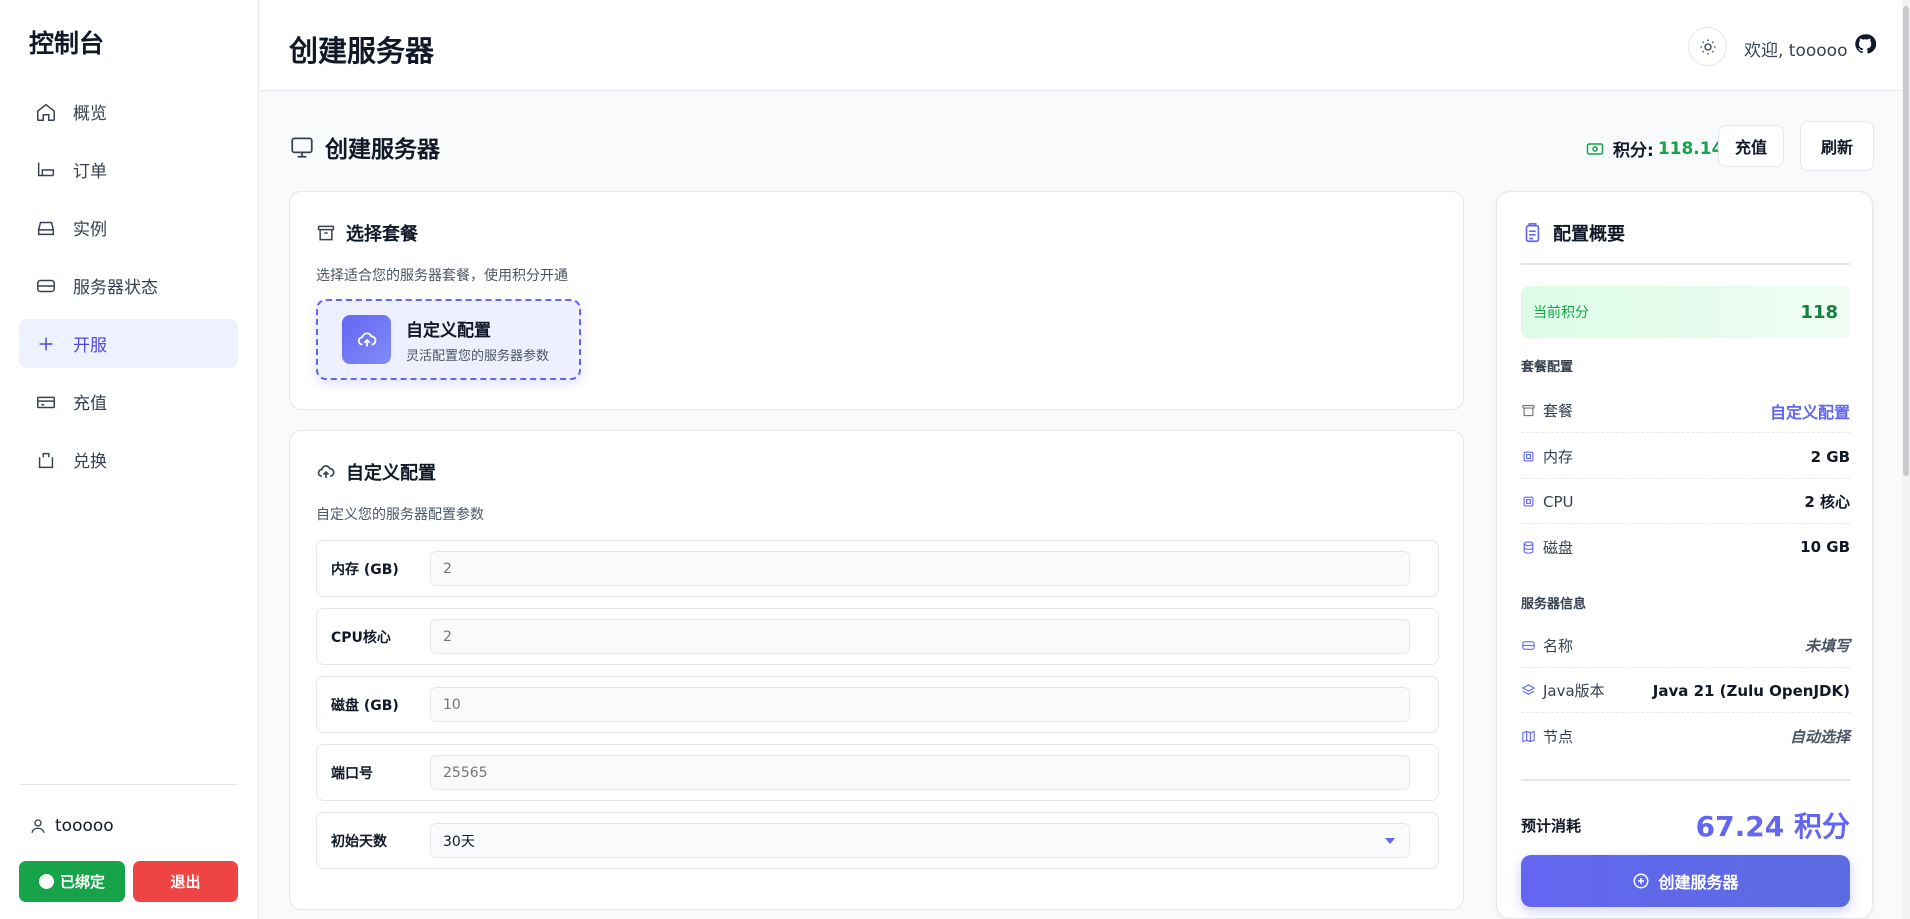 This screenshot has height=919, width=1910. Describe the element at coordinates (366, 339) in the screenshot. I see `plan-icon` at that location.